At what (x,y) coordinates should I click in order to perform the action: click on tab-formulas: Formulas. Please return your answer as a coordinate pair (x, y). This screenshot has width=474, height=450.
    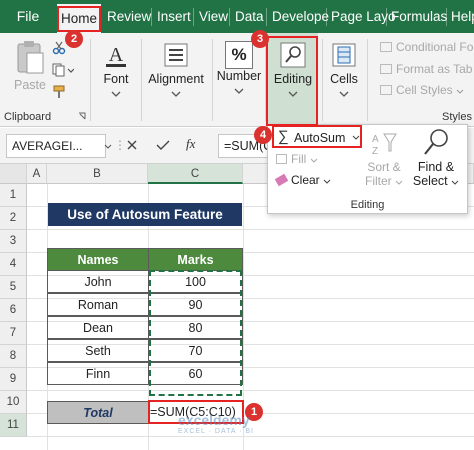
    Looking at the image, I should click on (419, 16).